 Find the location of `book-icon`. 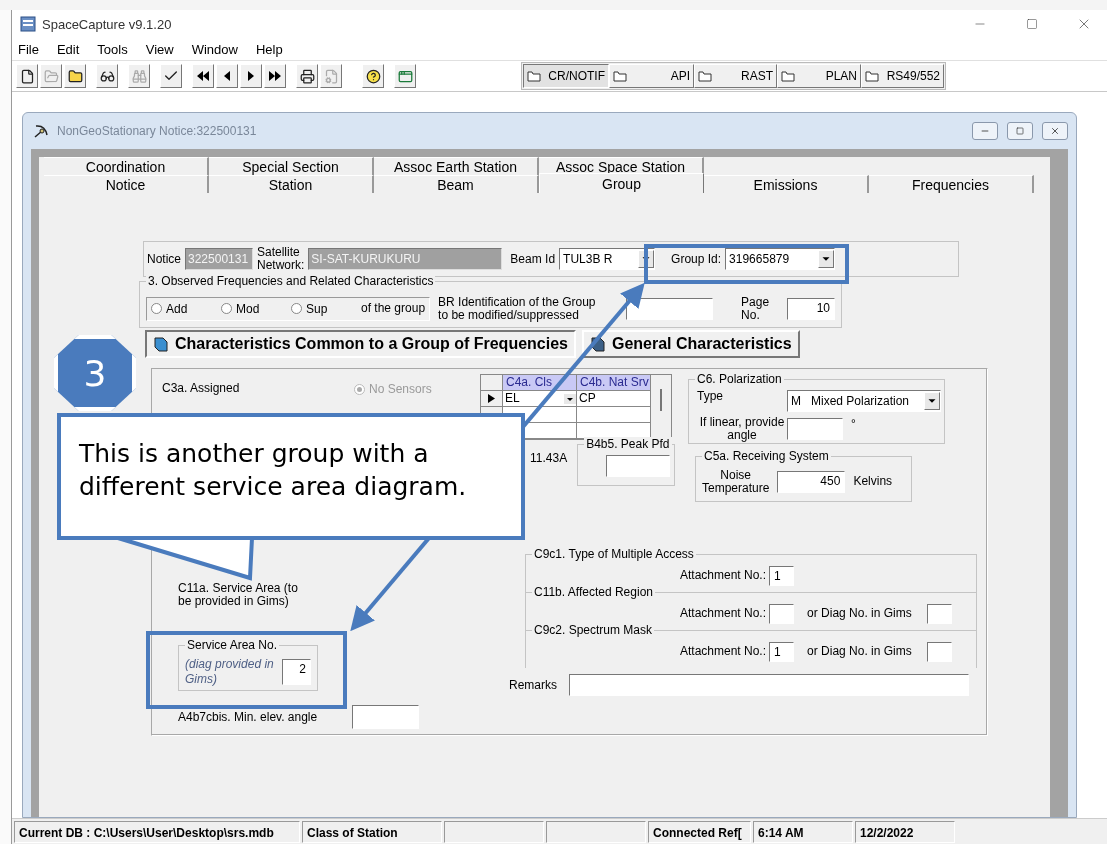

book-icon is located at coordinates (161, 344).